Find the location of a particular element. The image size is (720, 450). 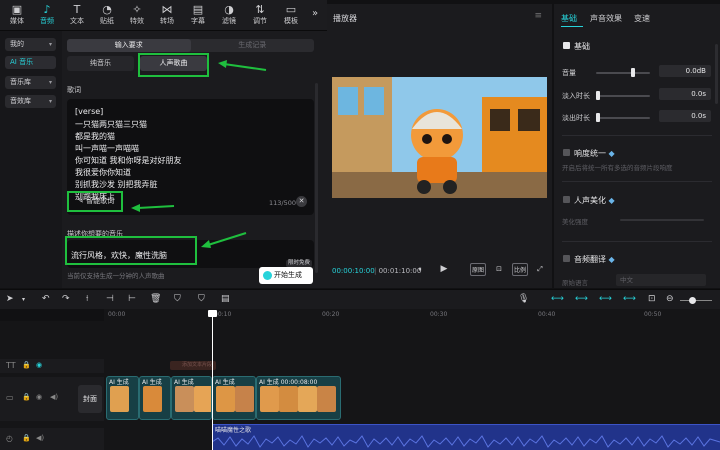

shield-icon: ⛉ is located at coordinates (177, 299).